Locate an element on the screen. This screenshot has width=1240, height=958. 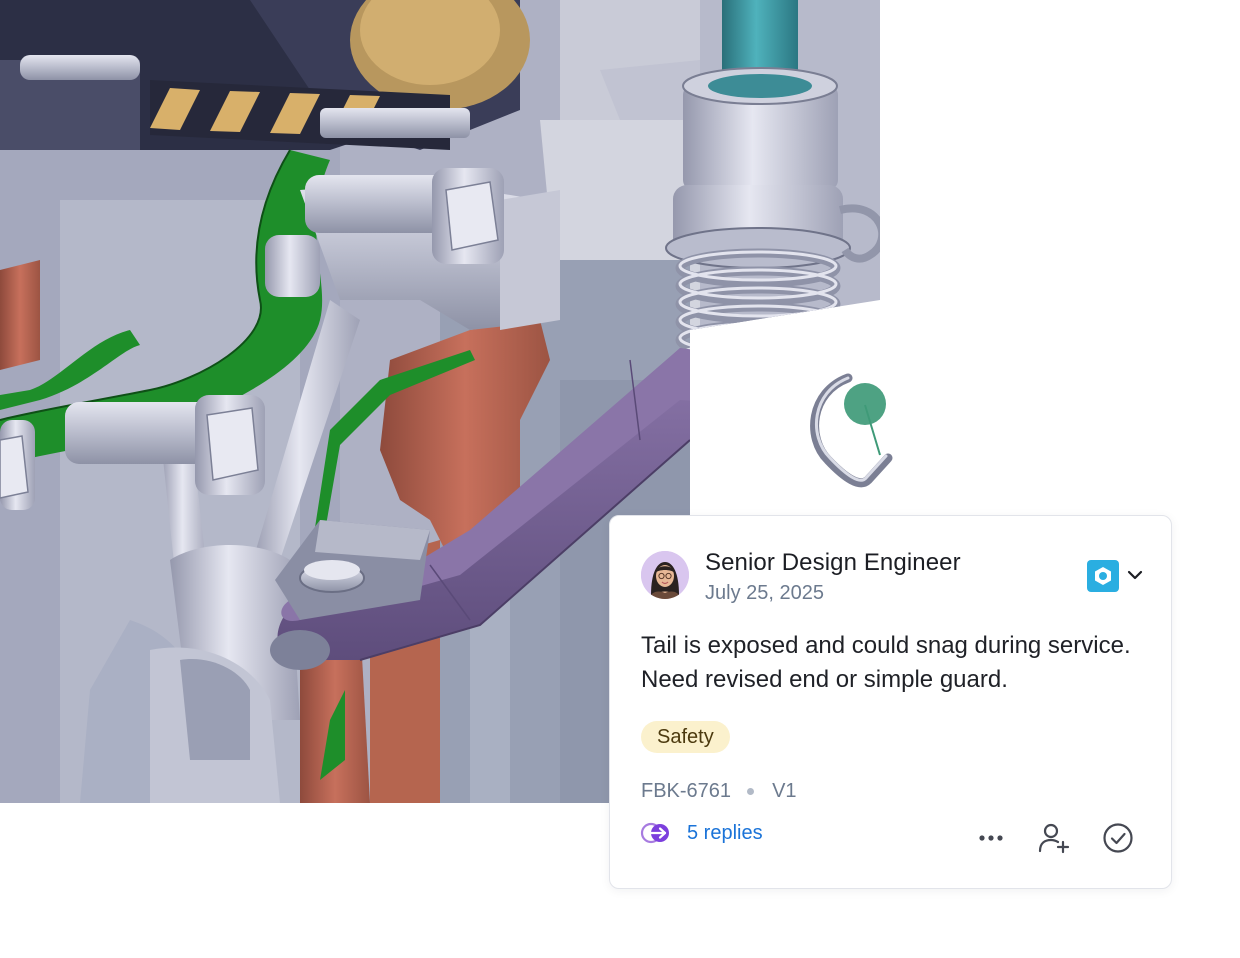
meta-separator is located at coordinates (751, 791).